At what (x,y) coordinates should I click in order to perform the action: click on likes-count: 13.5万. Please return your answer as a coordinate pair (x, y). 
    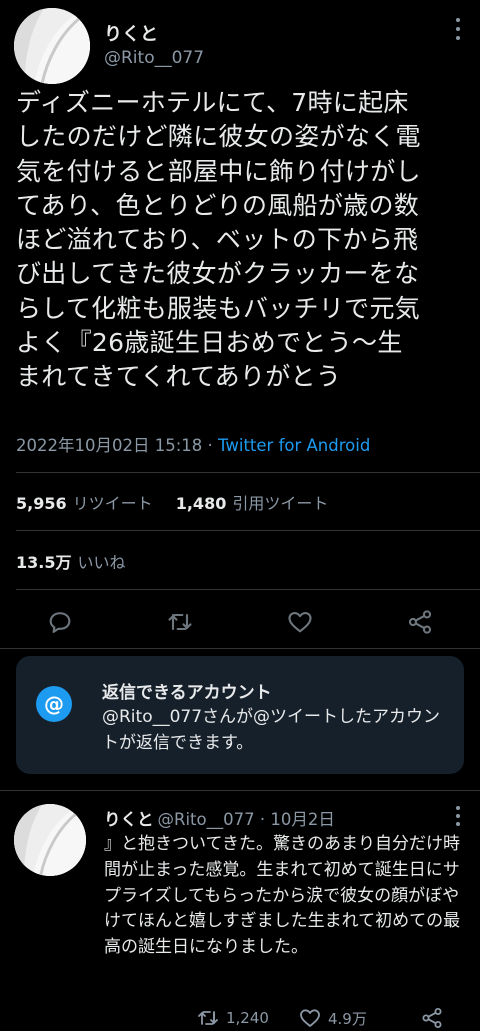
    Looking at the image, I should click on (44, 562).